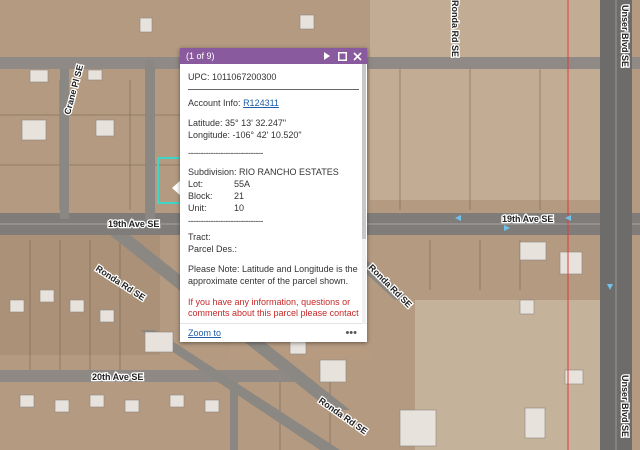 The height and width of the screenshot is (450, 640). I want to click on block-row: Block: 21, so click(273, 197).